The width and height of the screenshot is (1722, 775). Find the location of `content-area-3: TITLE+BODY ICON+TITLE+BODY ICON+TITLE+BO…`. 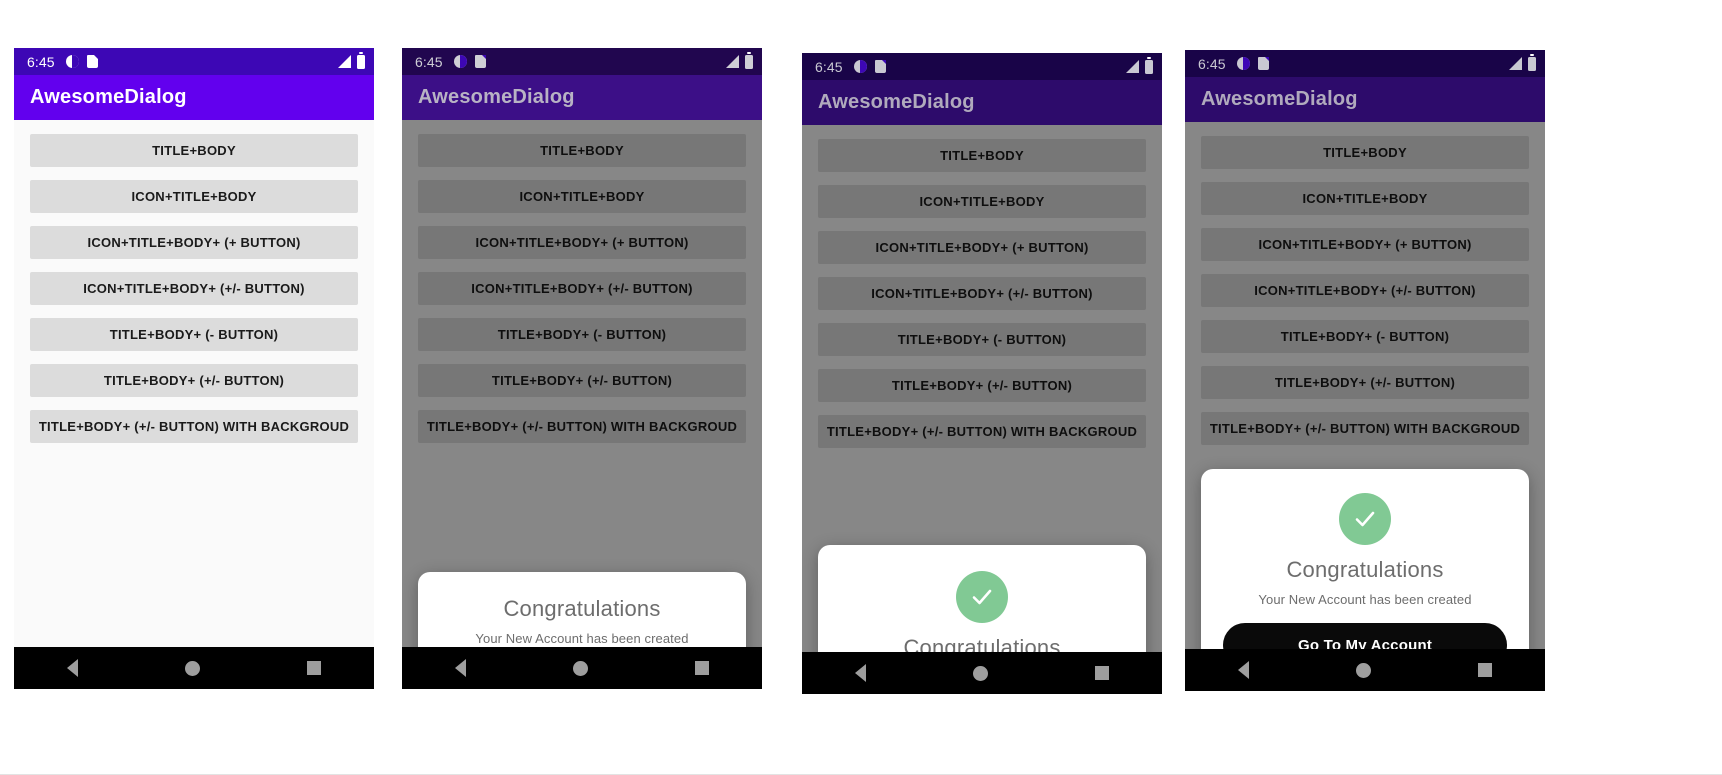

content-area-3: TITLE+BODY ICON+TITLE+BODY ICON+TITLE+BO… is located at coordinates (982, 388).